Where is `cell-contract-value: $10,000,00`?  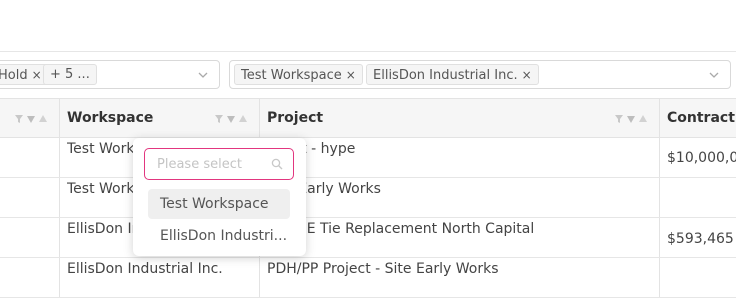
cell-contract-value: $10,000,00 is located at coordinates (701, 158).